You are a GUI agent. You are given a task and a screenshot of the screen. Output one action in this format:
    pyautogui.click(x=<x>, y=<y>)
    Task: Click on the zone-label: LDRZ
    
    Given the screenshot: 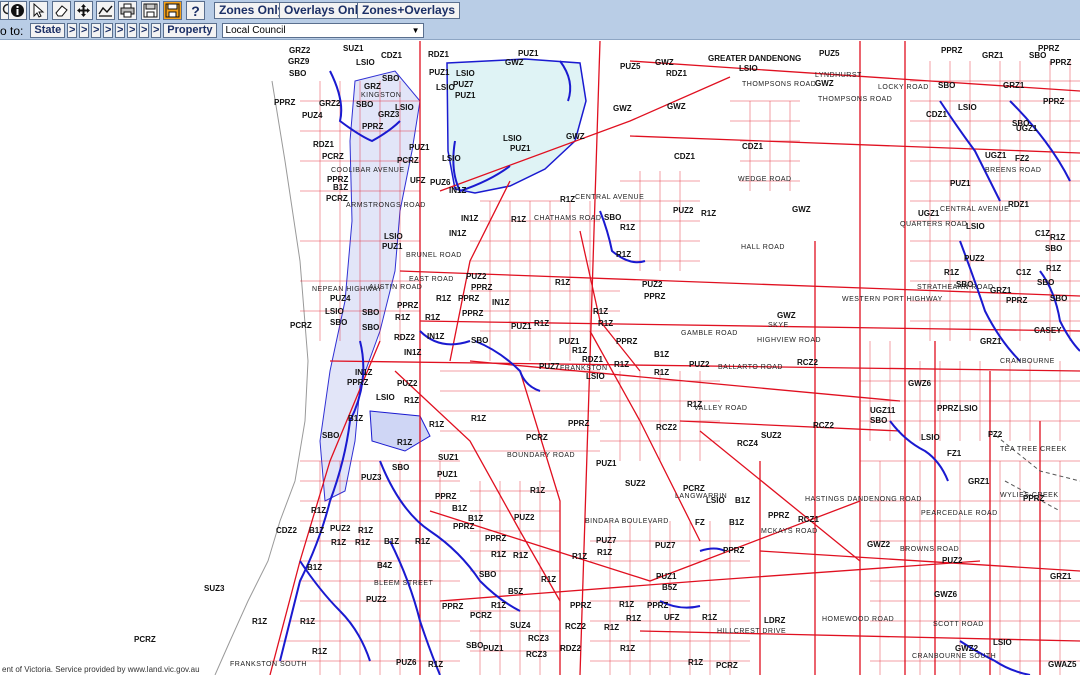 What is the action you would take?
    pyautogui.click(x=775, y=620)
    